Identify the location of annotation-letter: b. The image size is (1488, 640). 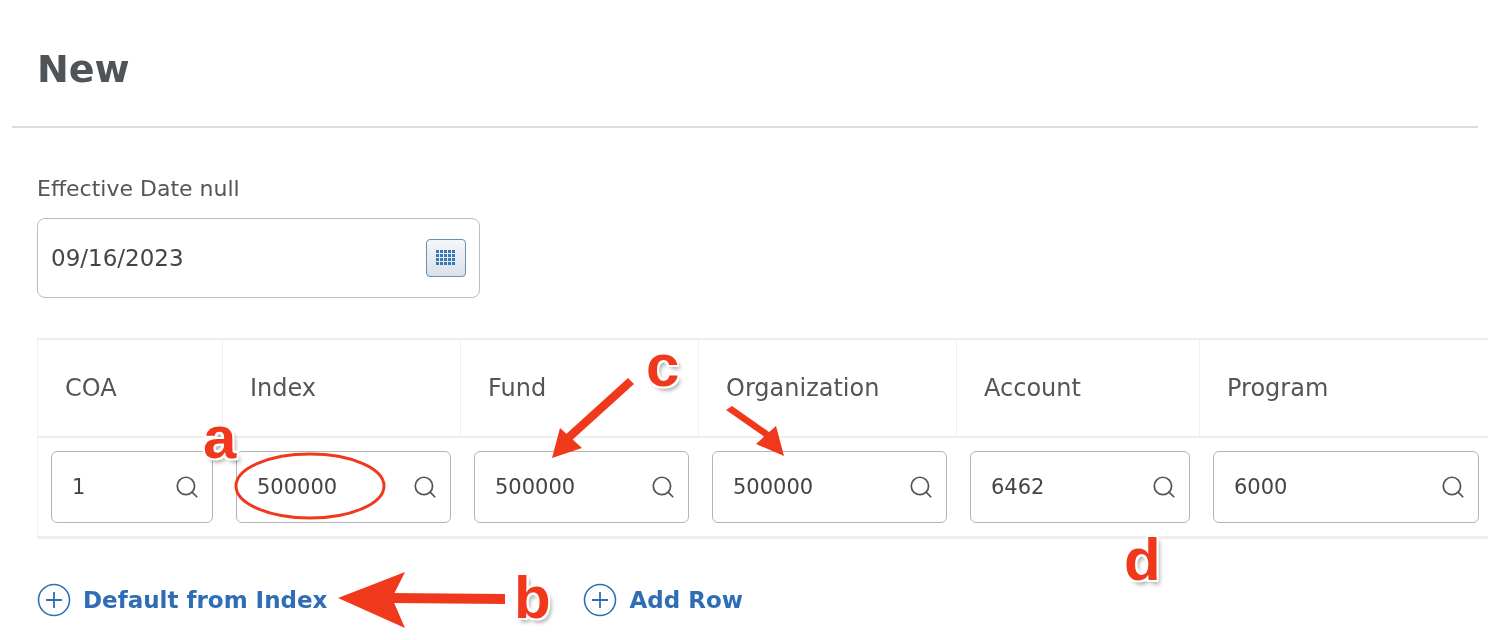
(532, 598).